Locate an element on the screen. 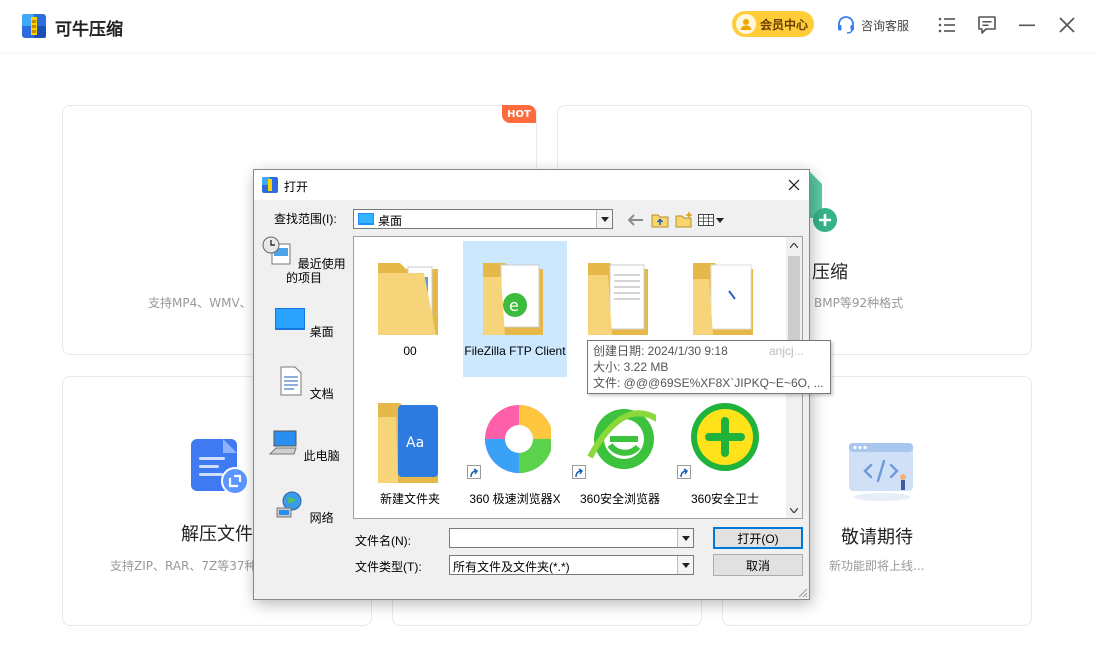 The height and width of the screenshot is (663, 1097). cancel-button: 取消 is located at coordinates (758, 565).